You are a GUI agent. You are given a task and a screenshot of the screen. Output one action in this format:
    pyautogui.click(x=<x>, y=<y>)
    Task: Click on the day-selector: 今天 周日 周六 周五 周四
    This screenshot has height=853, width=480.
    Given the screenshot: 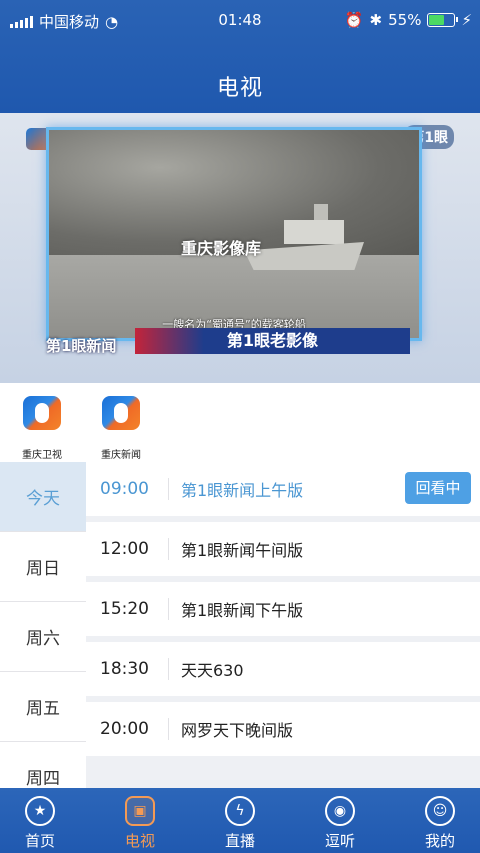 What is the action you would take?
    pyautogui.click(x=43, y=625)
    